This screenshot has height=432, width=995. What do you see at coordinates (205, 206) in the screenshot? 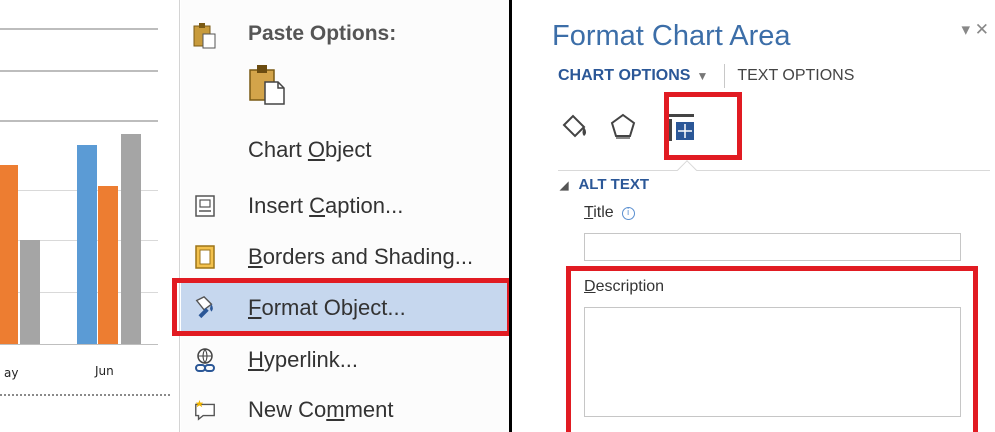
I see `caption-icon` at bounding box center [205, 206].